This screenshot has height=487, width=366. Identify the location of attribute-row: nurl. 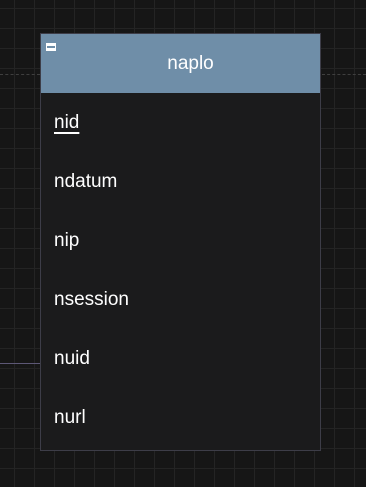
(180, 417).